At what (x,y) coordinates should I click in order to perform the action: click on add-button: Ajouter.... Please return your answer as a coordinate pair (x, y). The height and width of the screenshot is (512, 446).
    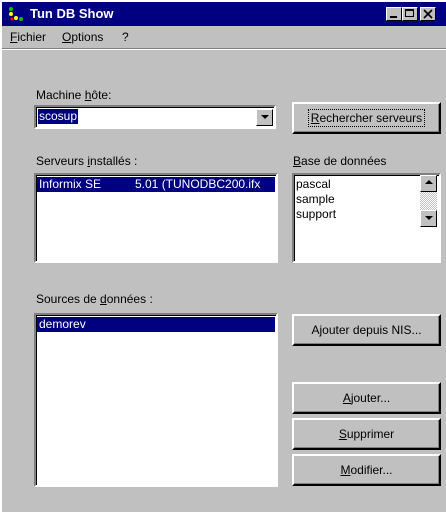
    Looking at the image, I should click on (366, 398).